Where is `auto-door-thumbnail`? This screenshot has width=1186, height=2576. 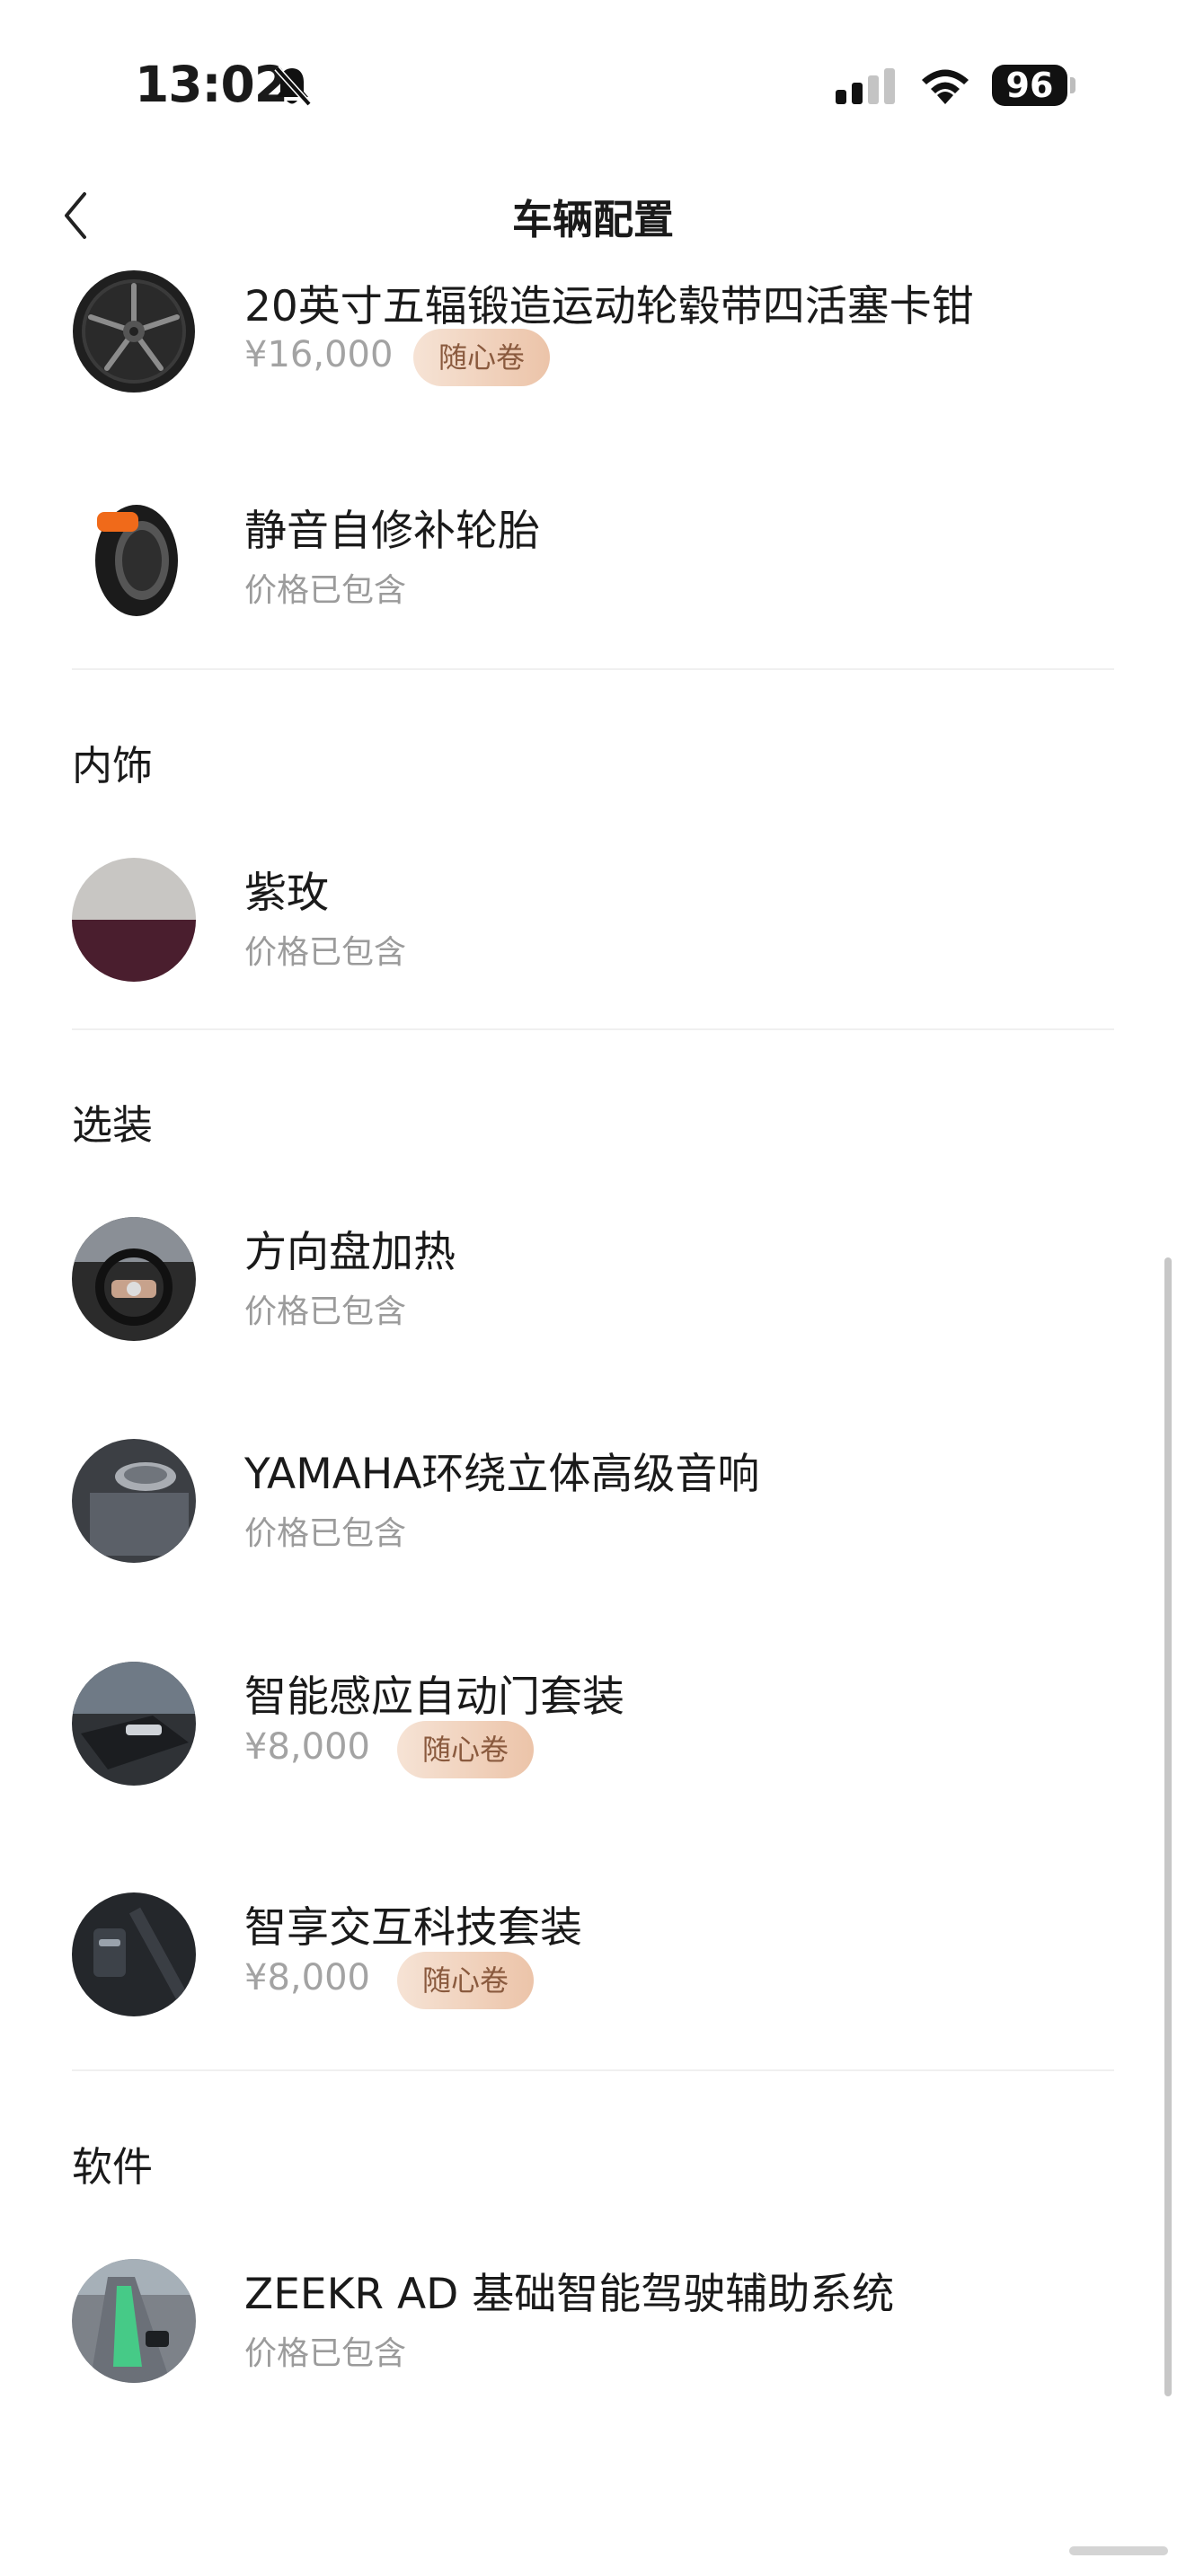 auto-door-thumbnail is located at coordinates (134, 1724).